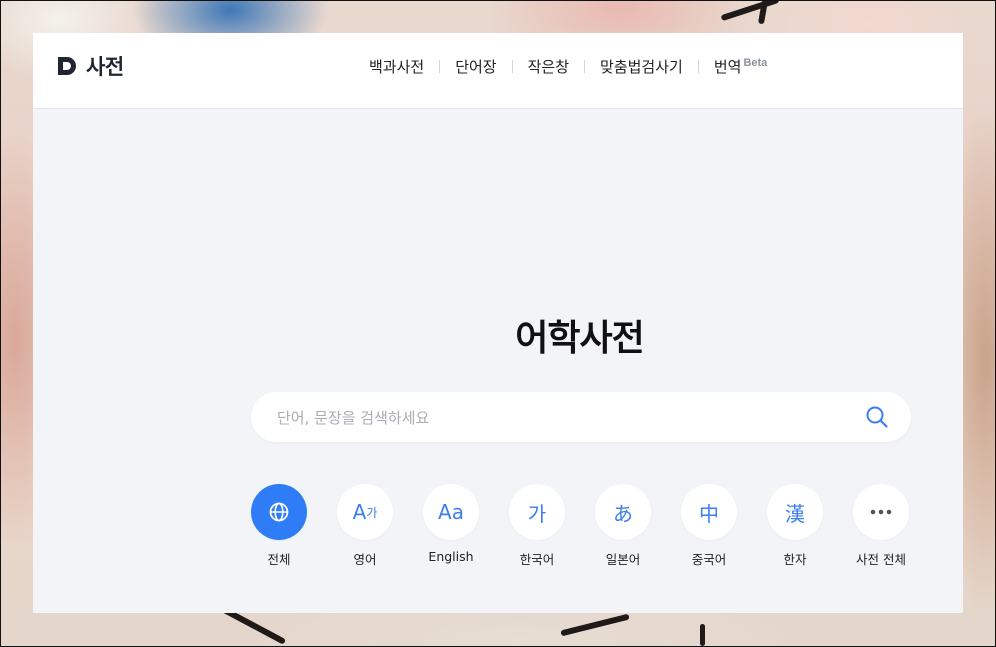  I want to click on more-icon, so click(881, 512).